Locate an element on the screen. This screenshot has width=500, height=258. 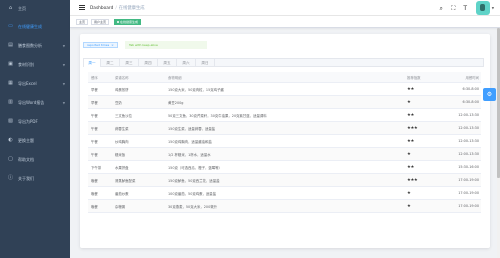
table-row: 早餐 豆奶 黄豆200g ★ 6:30-8:00 is located at coordinates (284, 102).